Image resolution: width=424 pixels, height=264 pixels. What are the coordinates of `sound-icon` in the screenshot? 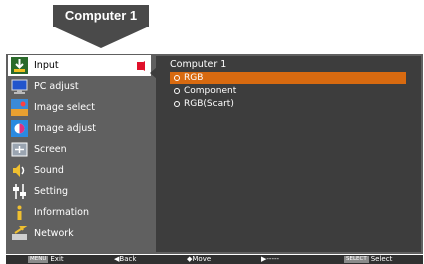 It's located at (19, 170).